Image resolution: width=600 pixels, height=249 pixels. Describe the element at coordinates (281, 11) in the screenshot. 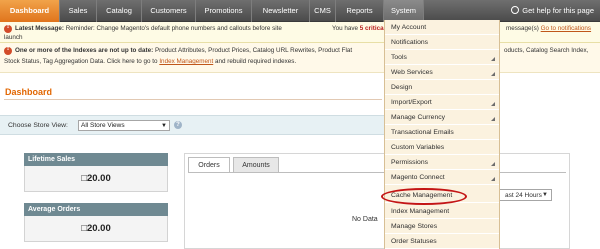

I see `nav-newsletter: Newsletter` at that location.